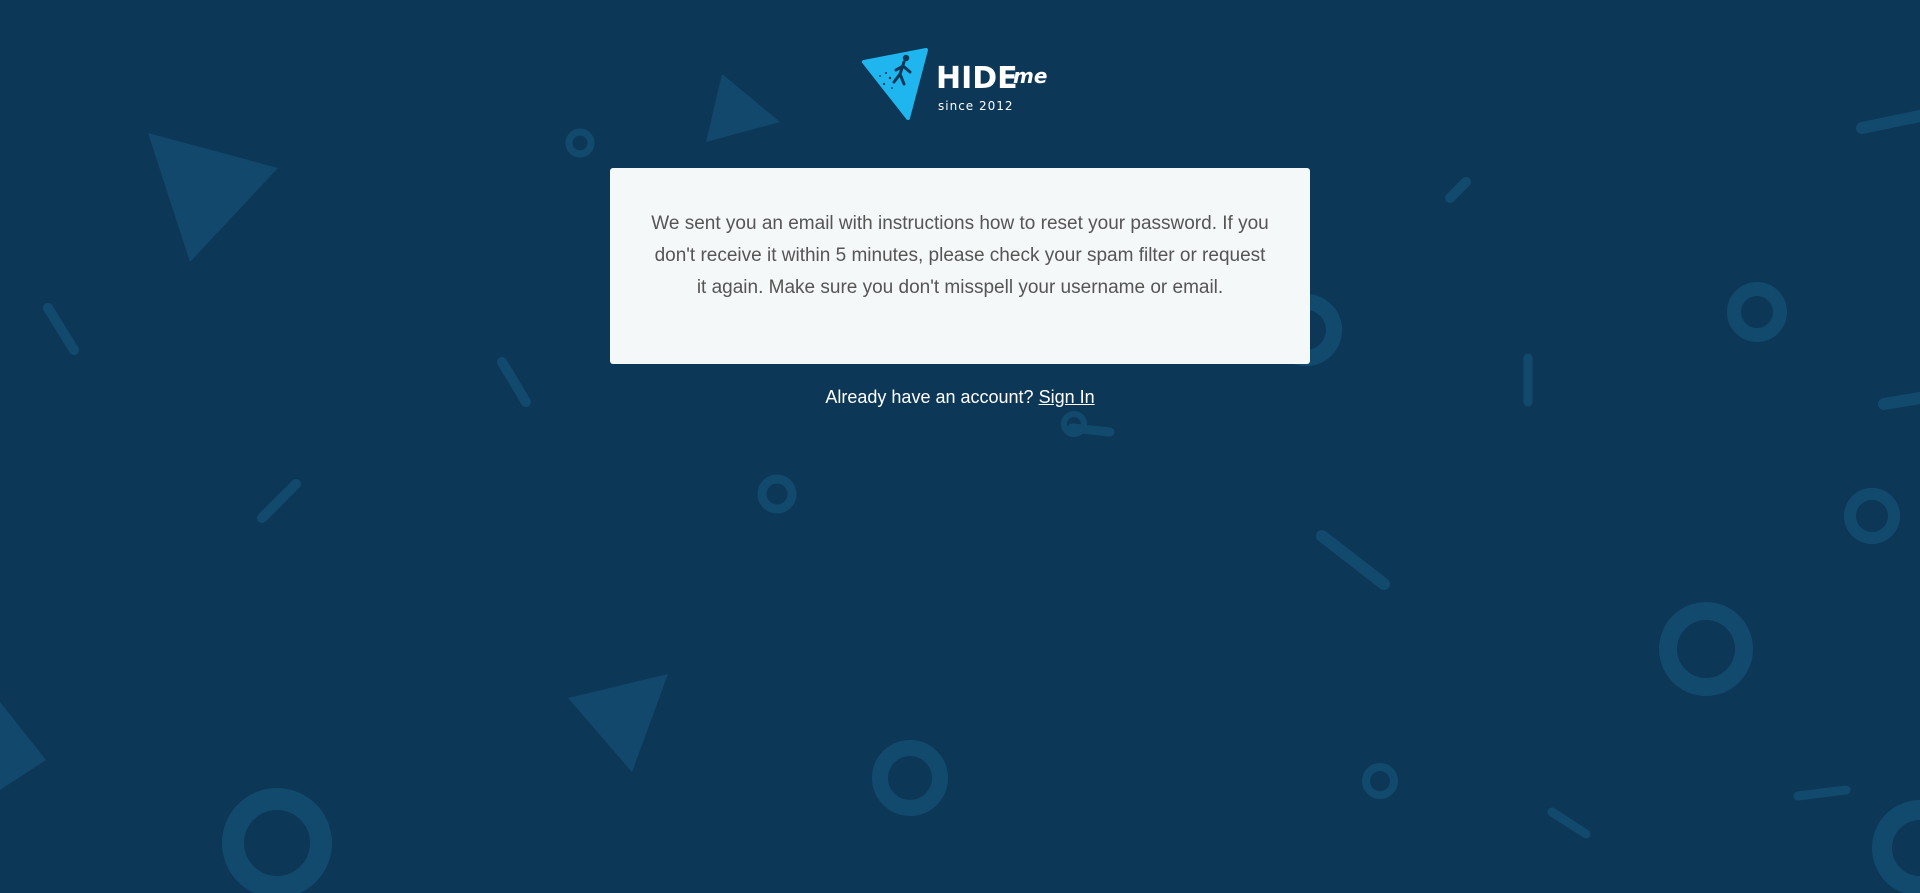 This screenshot has height=893, width=1920. Describe the element at coordinates (976, 106) in the screenshot. I see `brand-tagline: since 2012` at that location.